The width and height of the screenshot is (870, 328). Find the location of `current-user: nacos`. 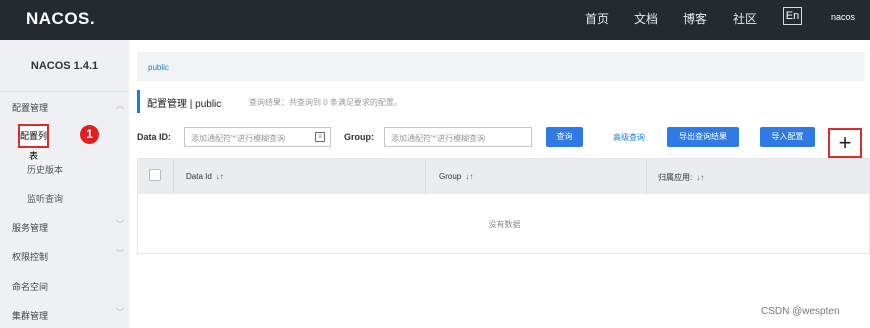

current-user: nacos is located at coordinates (843, 17).